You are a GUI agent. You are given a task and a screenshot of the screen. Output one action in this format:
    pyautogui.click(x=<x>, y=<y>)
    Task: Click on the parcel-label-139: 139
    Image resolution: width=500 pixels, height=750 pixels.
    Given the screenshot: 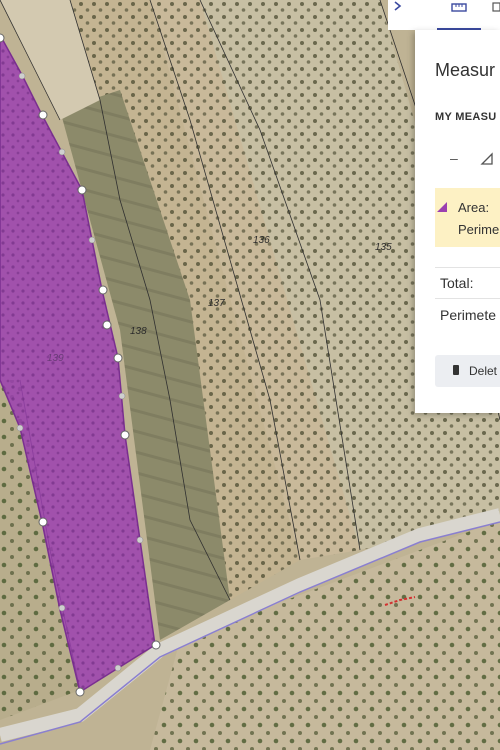 What is the action you would take?
    pyautogui.click(x=55, y=358)
    